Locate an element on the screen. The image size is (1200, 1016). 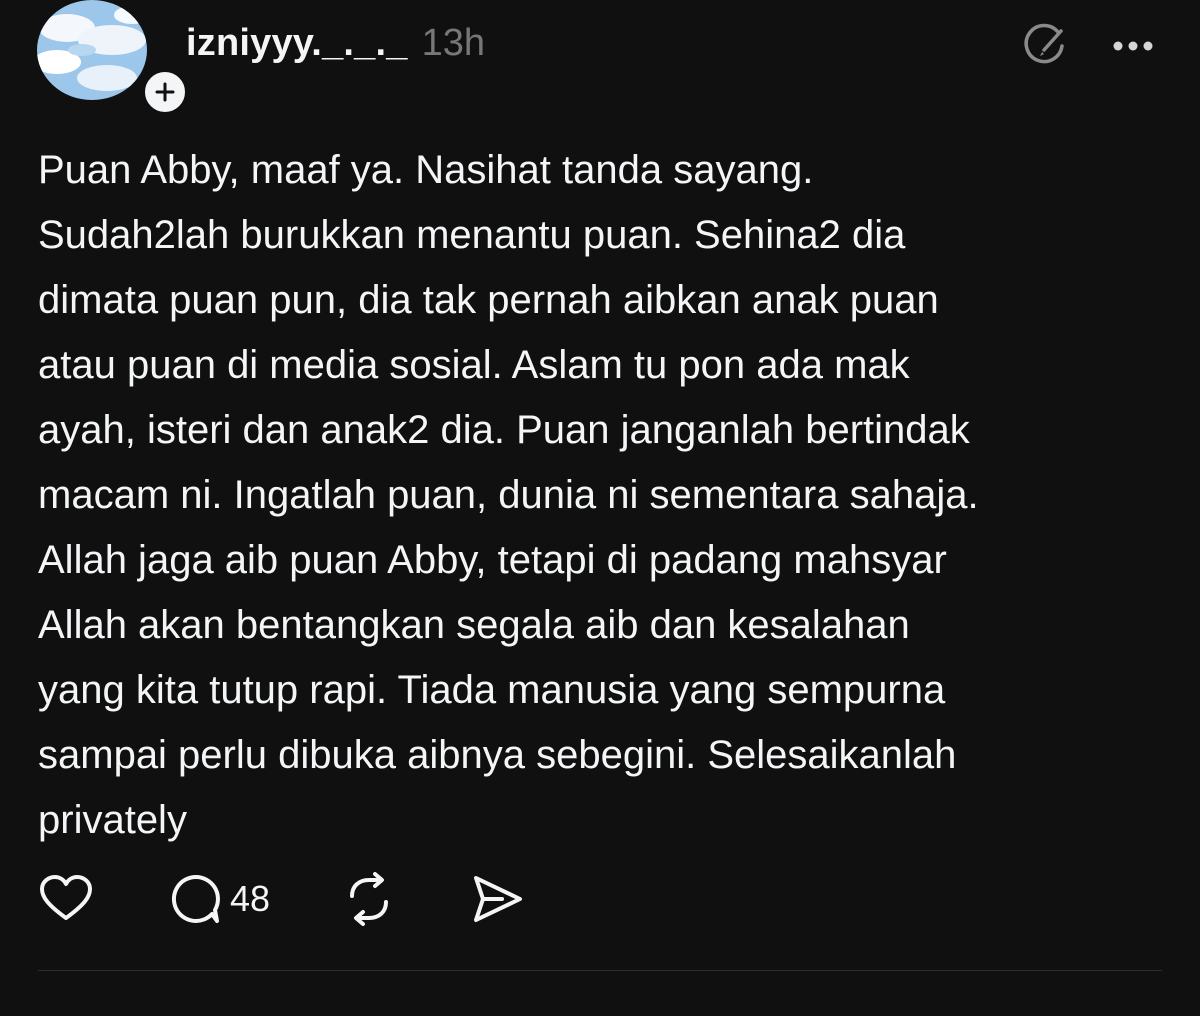
comment-icon is located at coordinates (195, 898).